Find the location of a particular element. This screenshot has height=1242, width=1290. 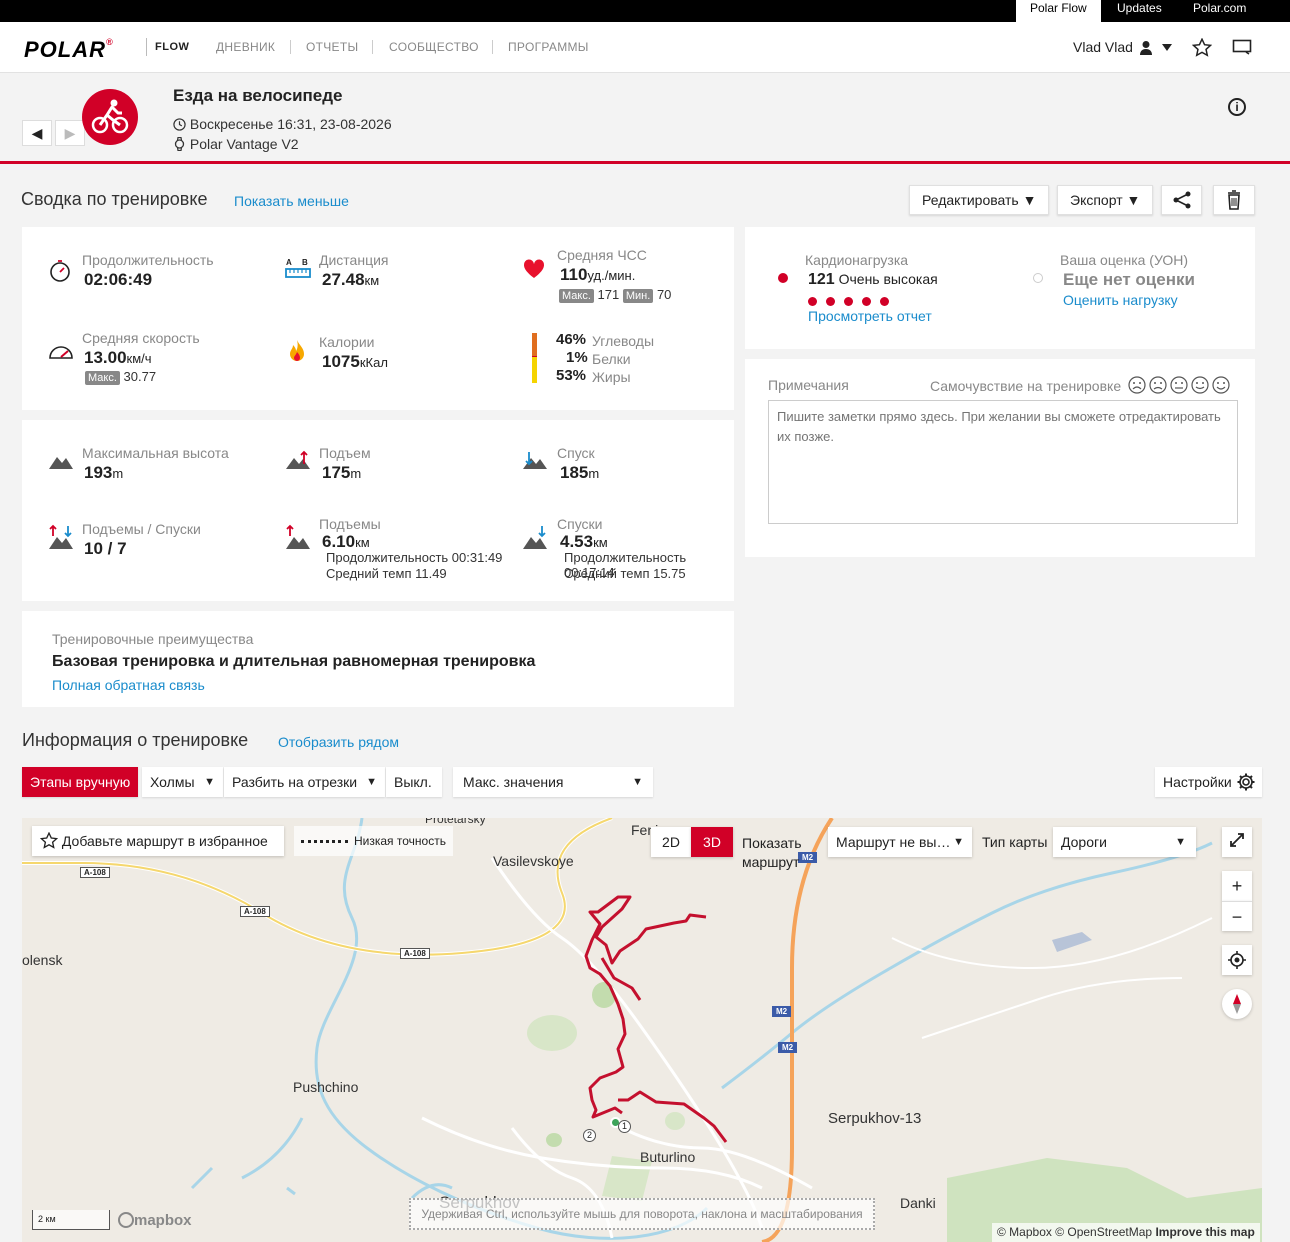

rate-load-link: Оценить нагрузку is located at coordinates (1120, 300).